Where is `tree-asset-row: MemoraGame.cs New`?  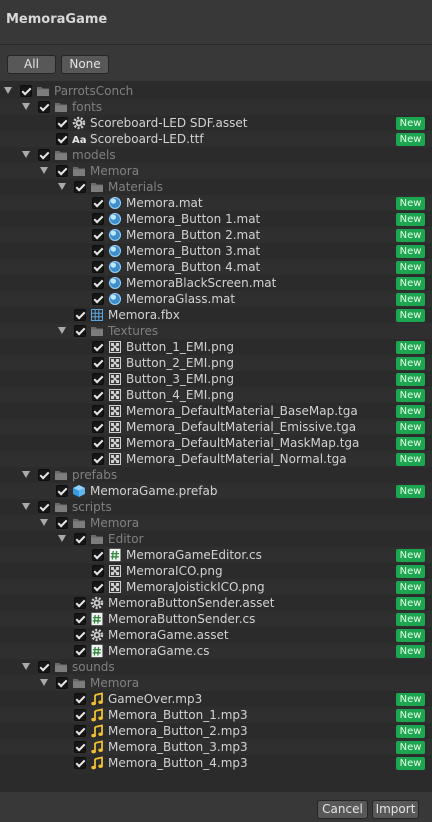 tree-asset-row: MemoraGame.cs New is located at coordinates (216, 651).